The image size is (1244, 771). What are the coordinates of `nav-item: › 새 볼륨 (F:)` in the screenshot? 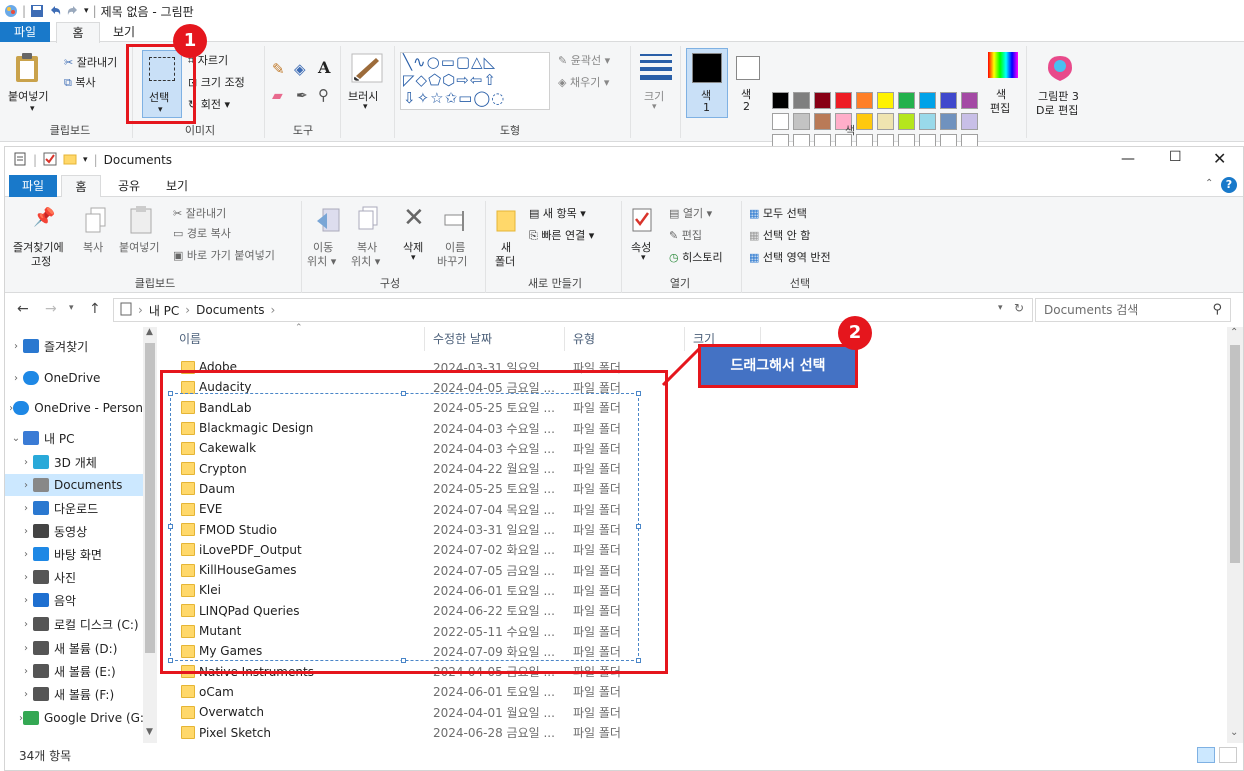 It's located at (74, 694).